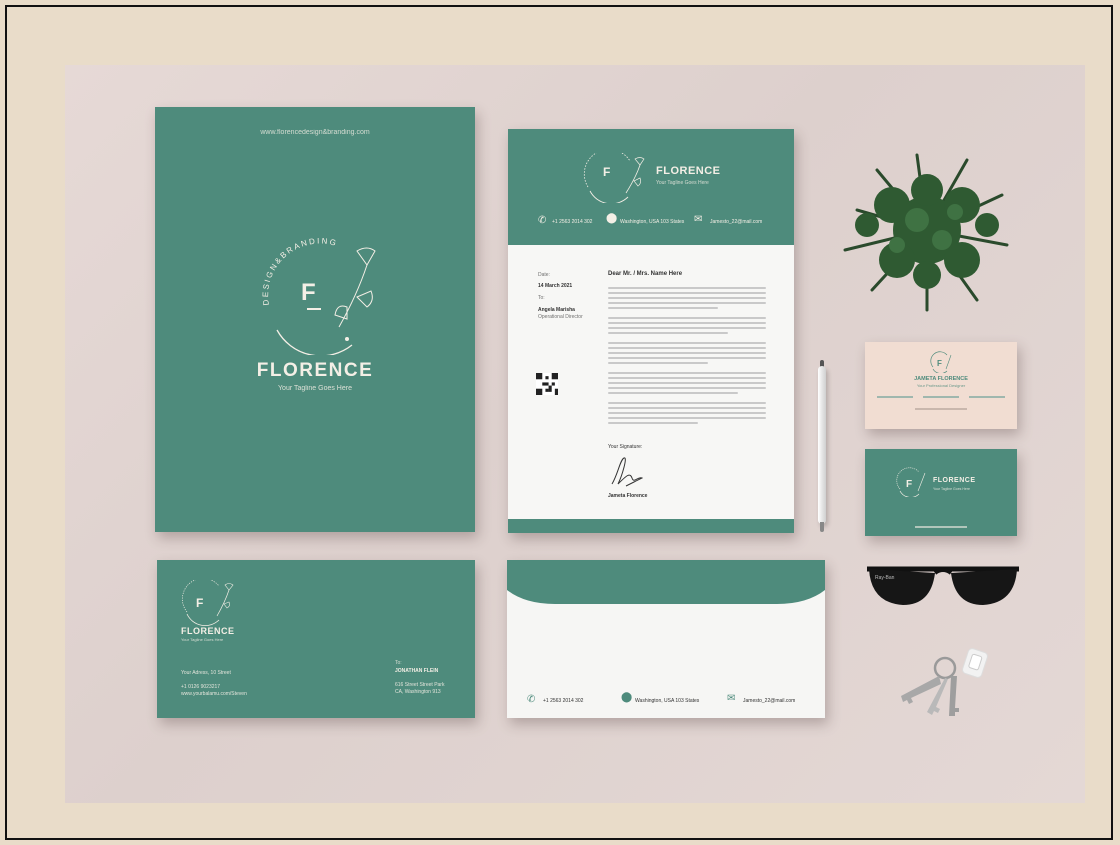 This screenshot has height=845, width=1120. Describe the element at coordinates (300, 270) in the screenshot. I see `svg-text: DESIGN&BRANDING` at that location.